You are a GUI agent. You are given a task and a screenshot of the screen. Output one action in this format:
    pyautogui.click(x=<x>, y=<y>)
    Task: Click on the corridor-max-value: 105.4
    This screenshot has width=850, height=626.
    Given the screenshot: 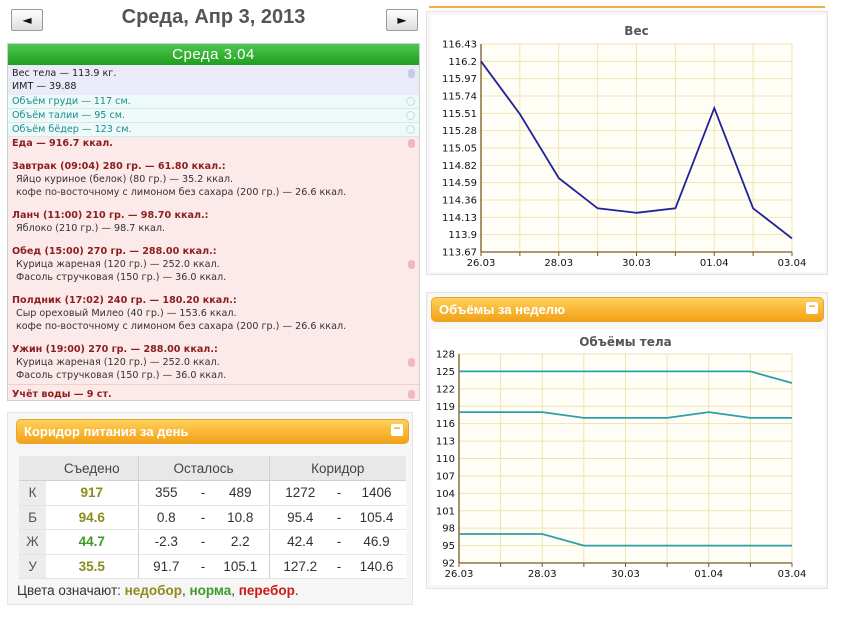 What is the action you would take?
    pyautogui.click(x=376, y=517)
    